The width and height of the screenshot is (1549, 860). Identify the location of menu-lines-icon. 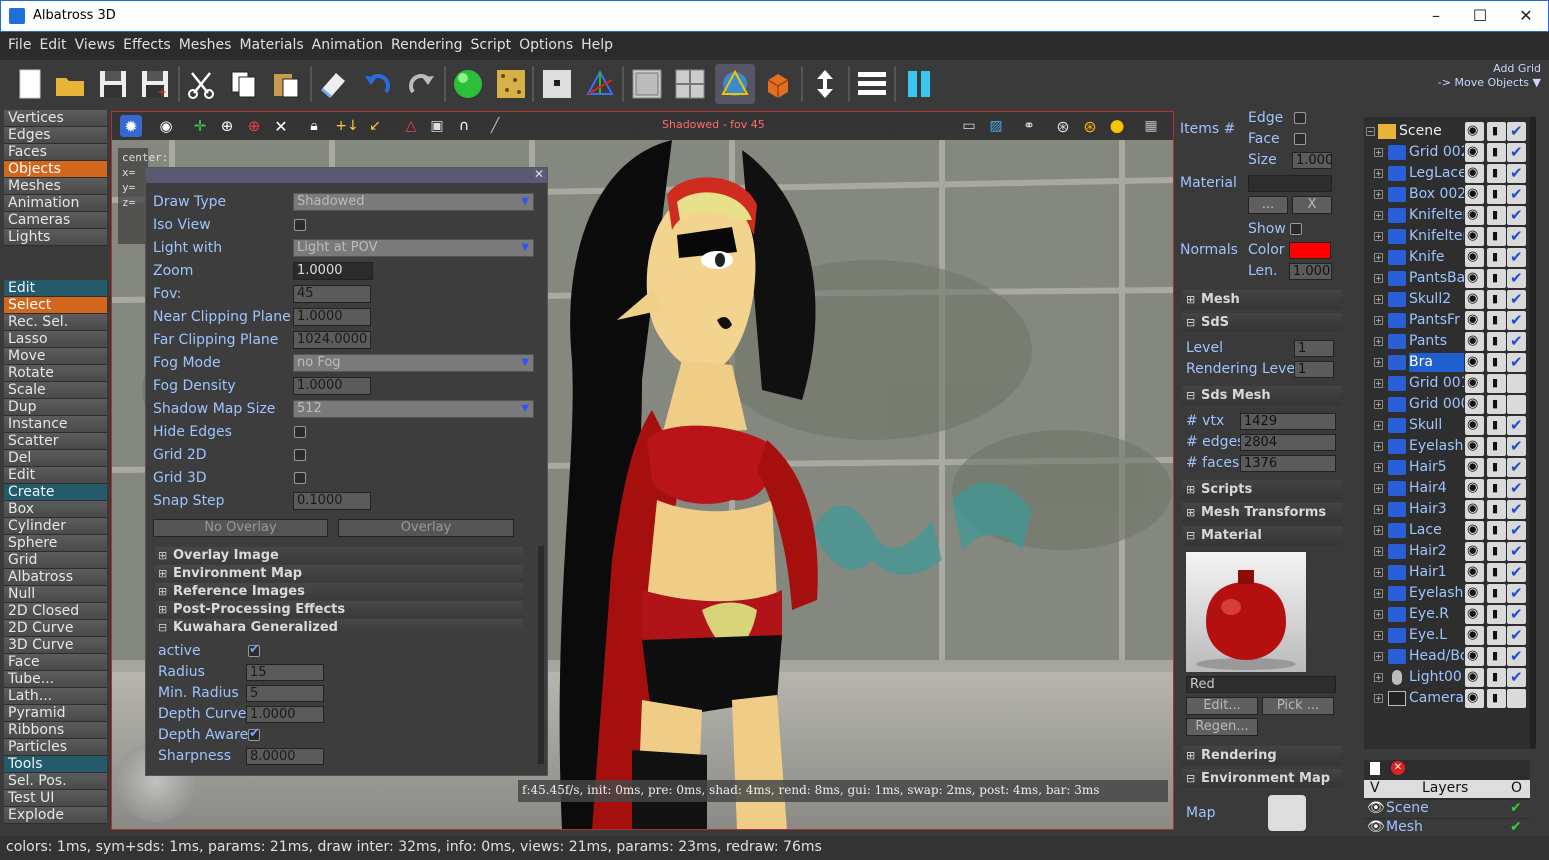
(872, 84).